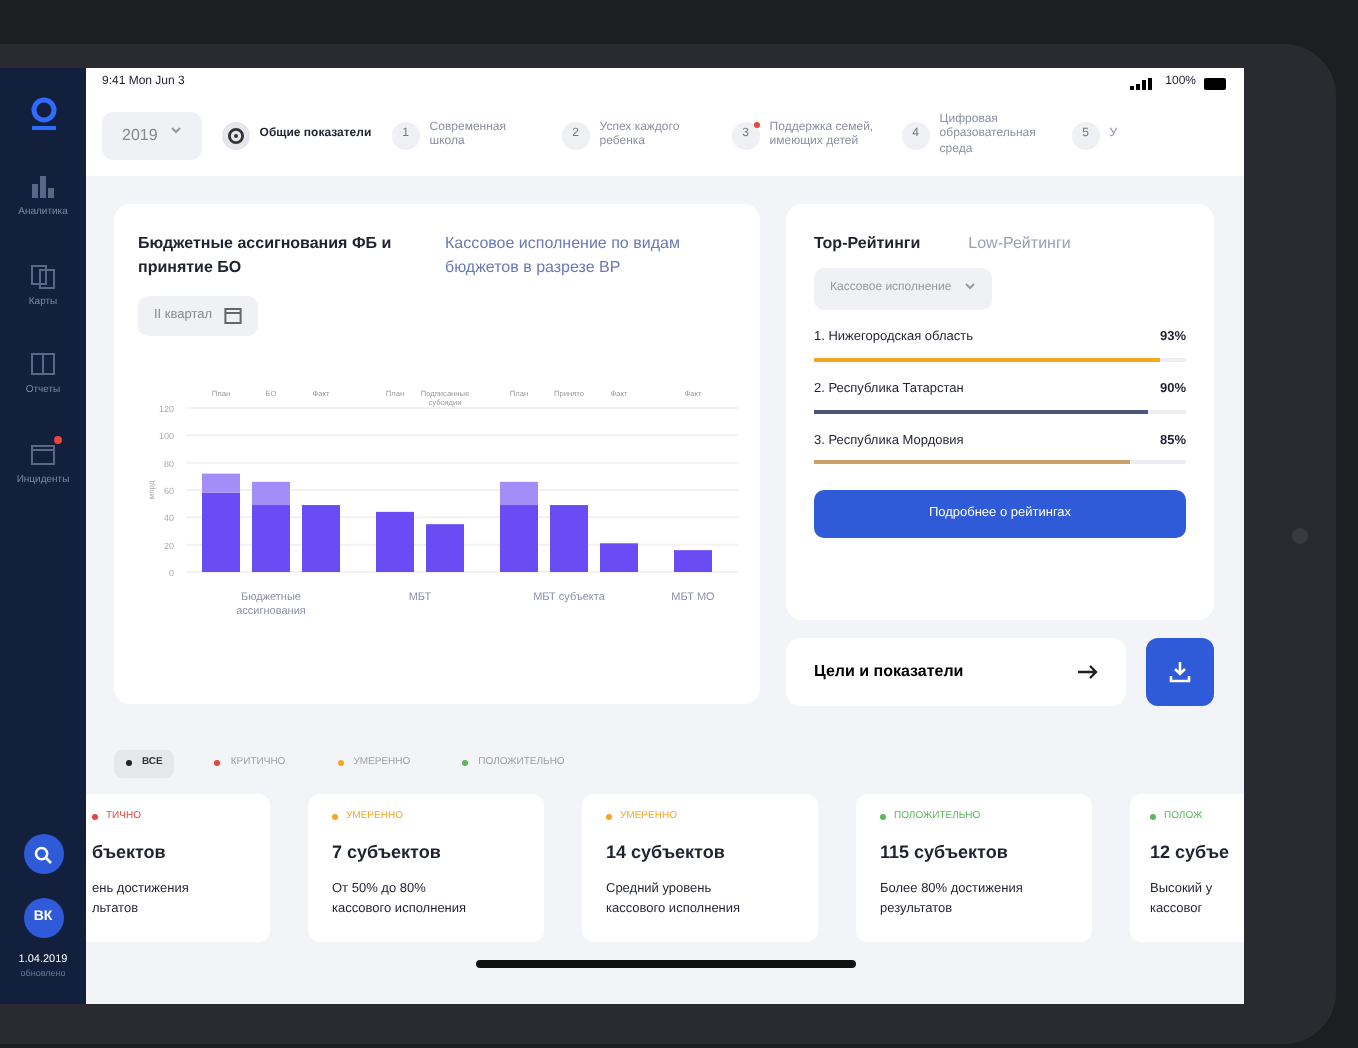 The image size is (1358, 1048). What do you see at coordinates (387, 853) in the screenshot?
I see `card-title: 7 субъектов` at bounding box center [387, 853].